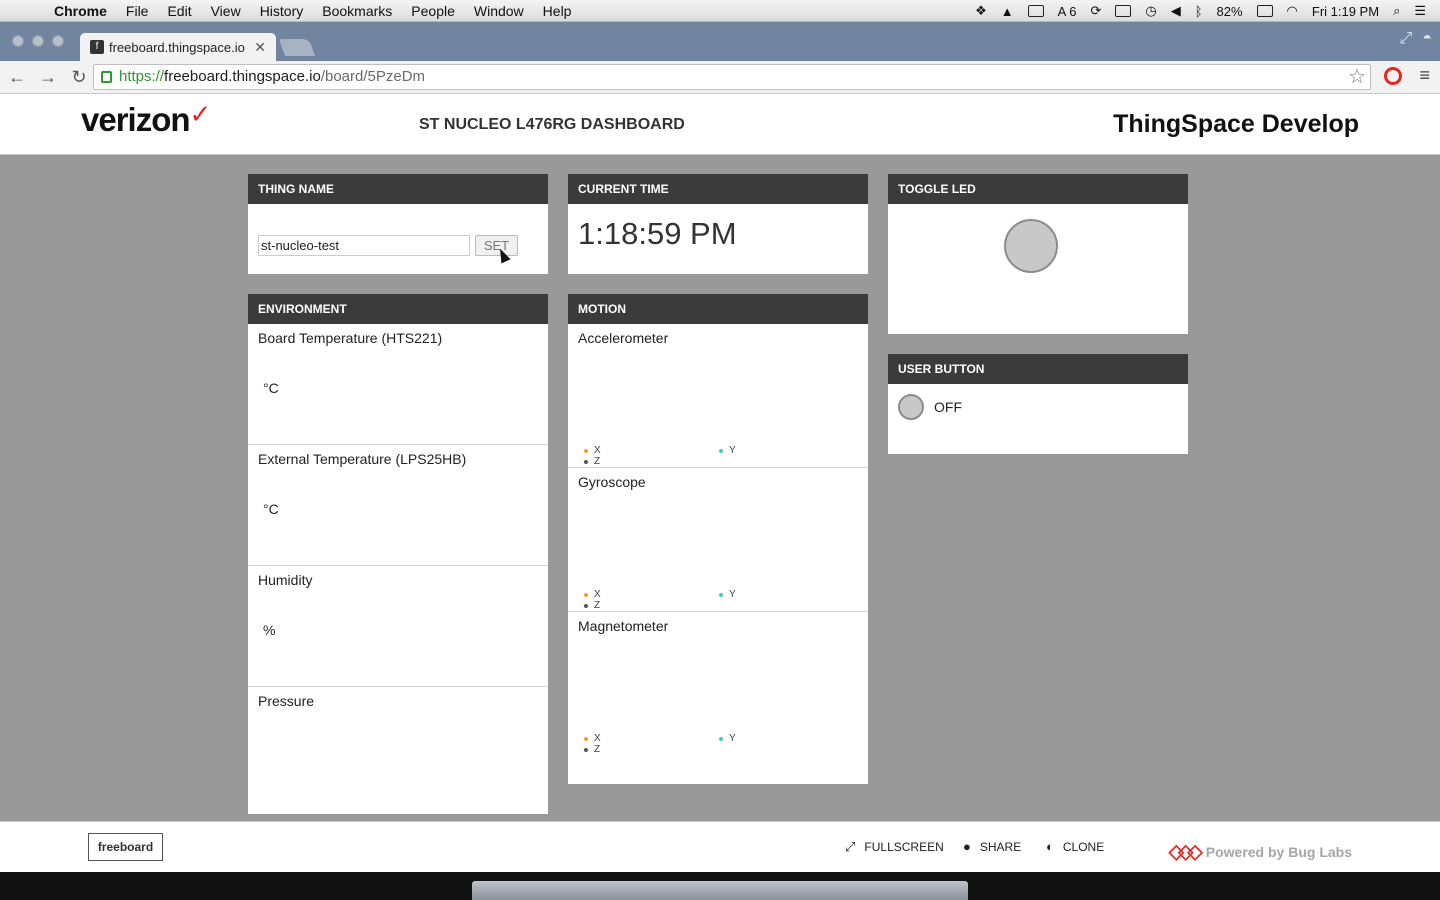 This screenshot has height=900, width=1440. I want to click on legend-dot-z, so click(586, 461).